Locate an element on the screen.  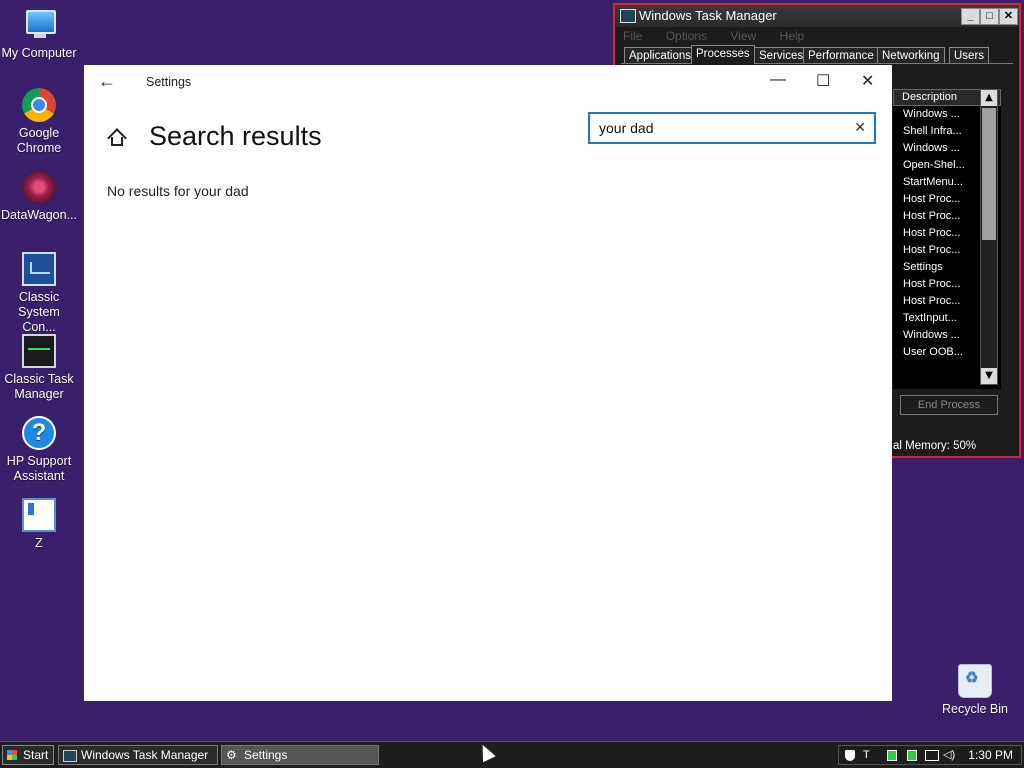
process-list-scrollbar: ▲ ▼ is located at coordinates (989, 237).